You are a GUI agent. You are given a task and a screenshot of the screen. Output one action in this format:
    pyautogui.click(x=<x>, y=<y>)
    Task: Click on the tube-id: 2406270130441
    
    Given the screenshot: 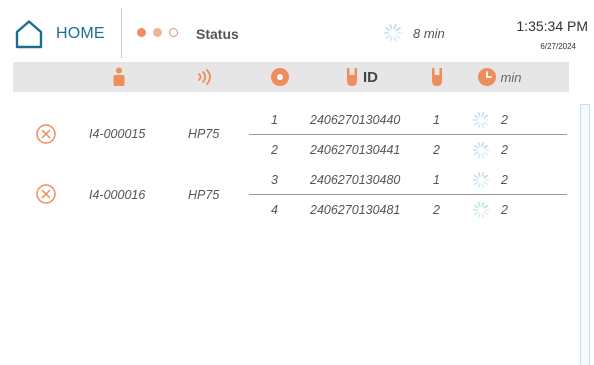 What is the action you would take?
    pyautogui.click(x=355, y=150)
    